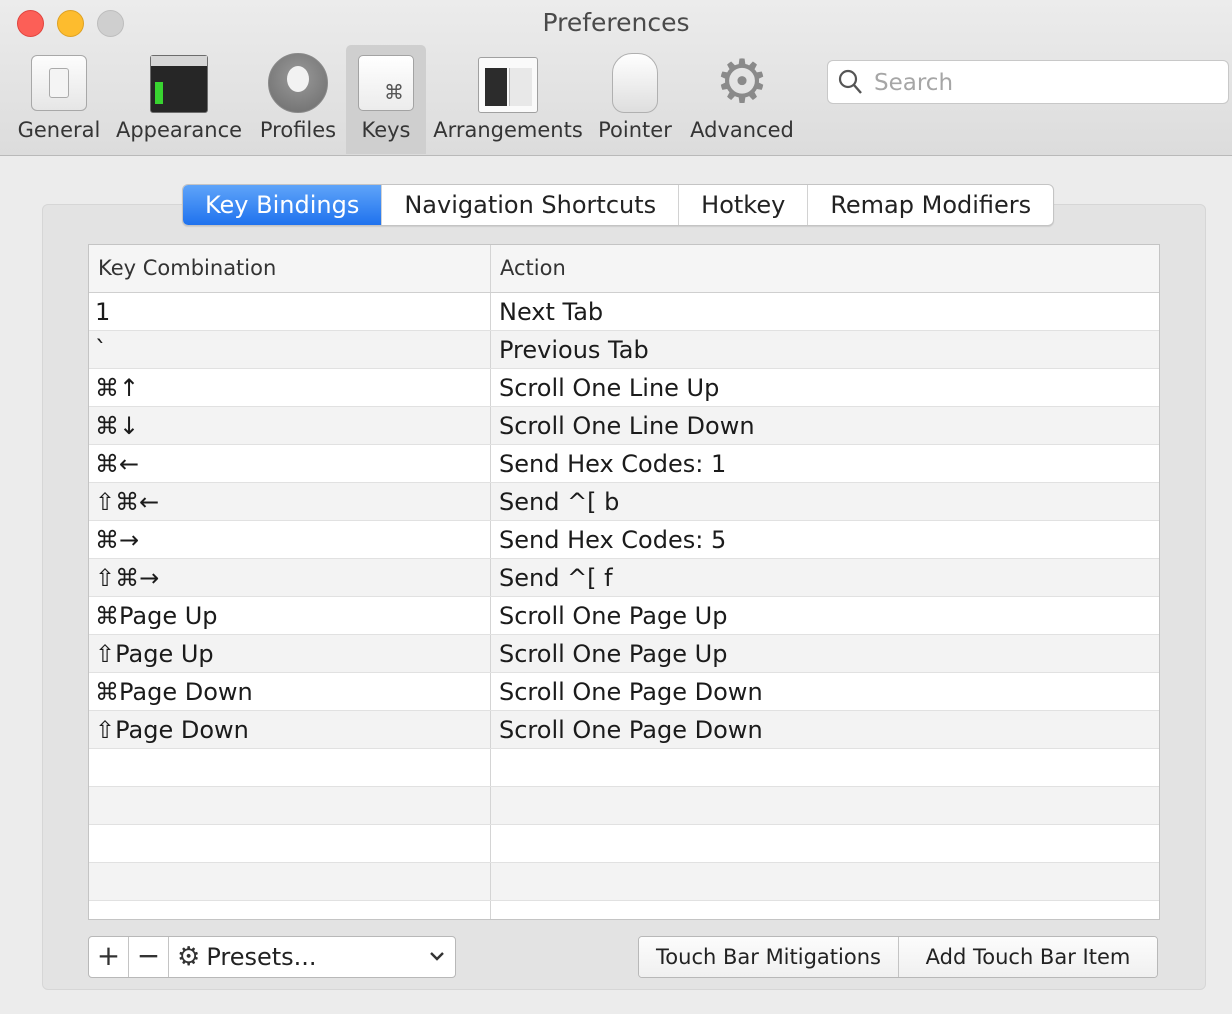 The width and height of the screenshot is (1232, 1014). I want to click on tab-remap-modifiers: Remap Modifiers, so click(930, 205).